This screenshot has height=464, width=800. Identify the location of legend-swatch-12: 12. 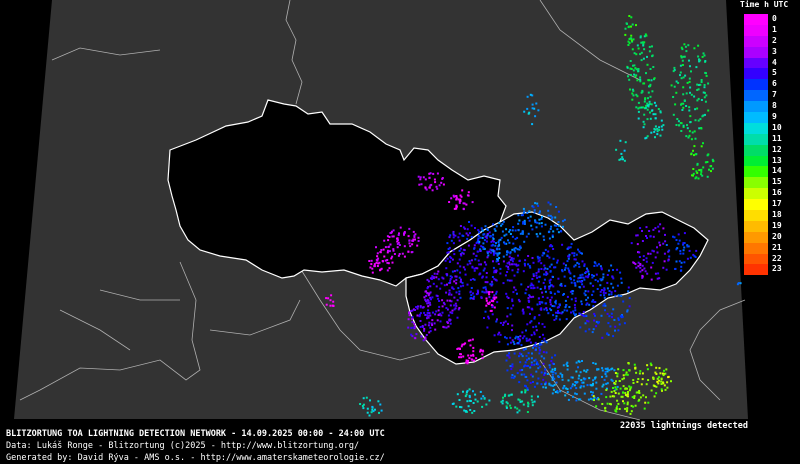
(763, 150).